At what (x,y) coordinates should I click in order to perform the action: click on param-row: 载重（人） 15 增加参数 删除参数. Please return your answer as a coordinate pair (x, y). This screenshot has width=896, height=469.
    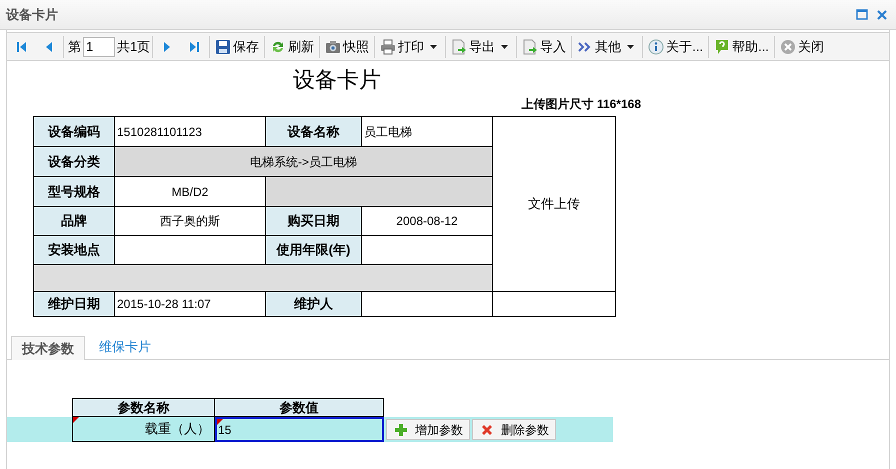
    Looking at the image, I should click on (310, 429).